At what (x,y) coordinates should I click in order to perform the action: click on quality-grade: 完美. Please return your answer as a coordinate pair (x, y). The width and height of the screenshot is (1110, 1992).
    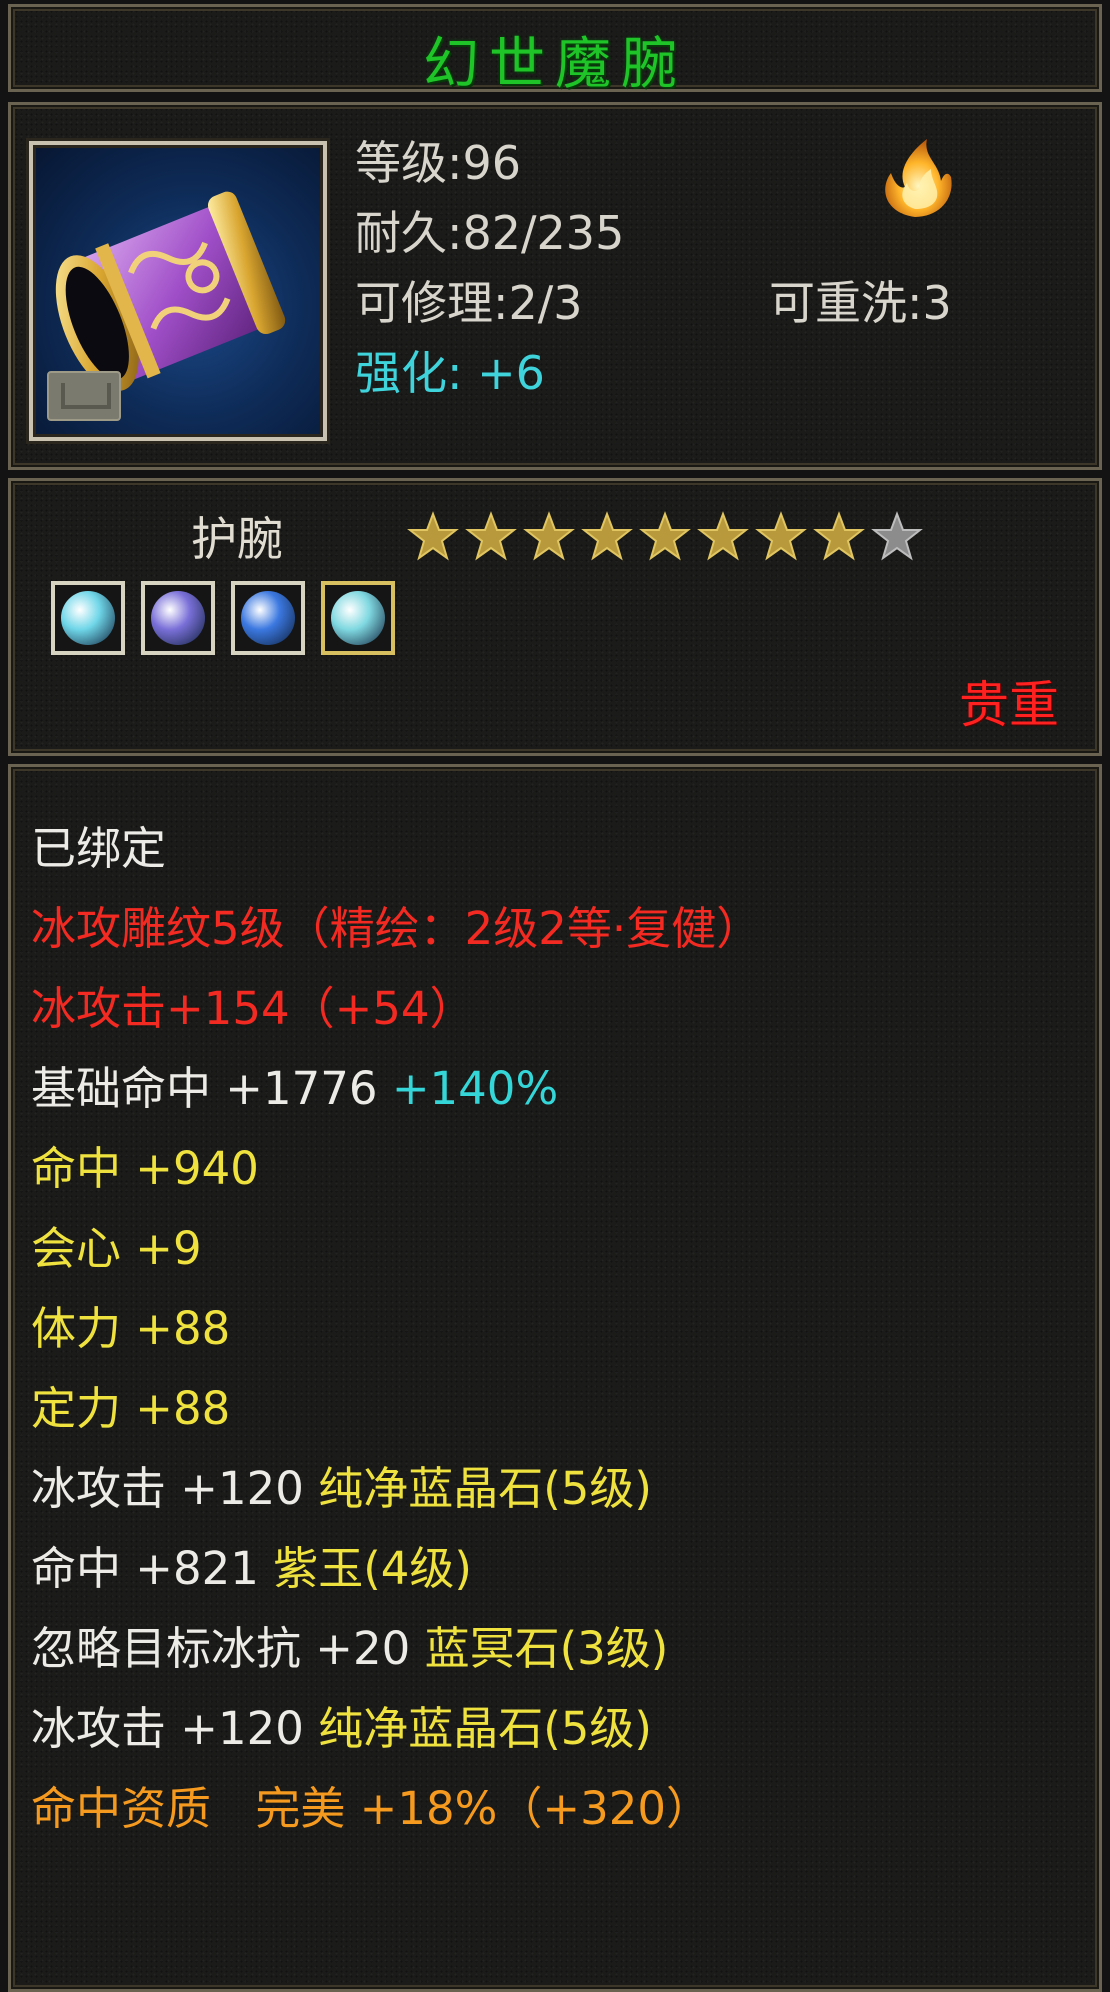
    Looking at the image, I should click on (300, 1808).